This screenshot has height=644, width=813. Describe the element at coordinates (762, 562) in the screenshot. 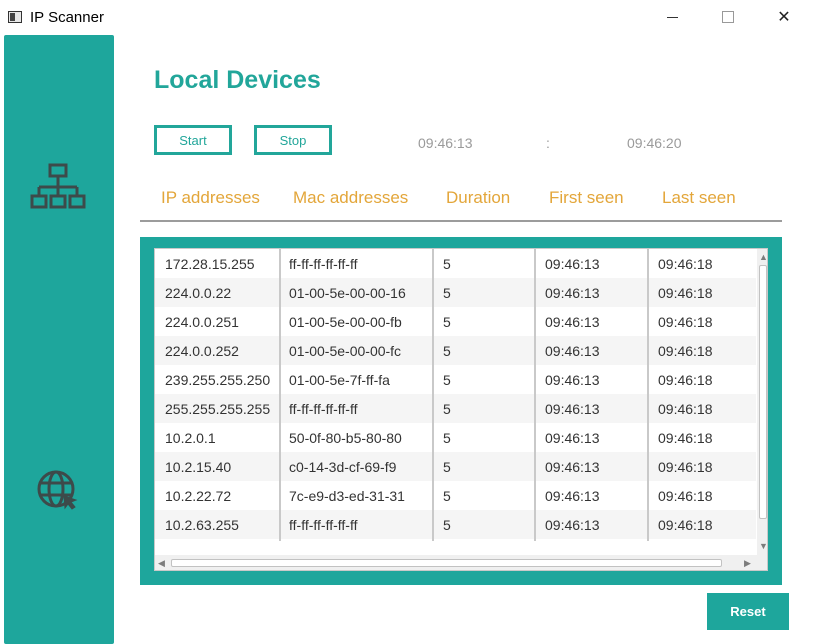

I see `scroll-corner` at that location.